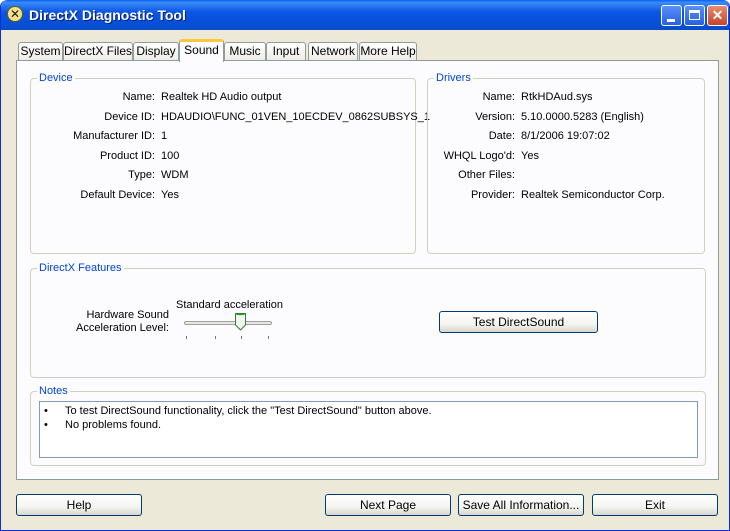 This screenshot has height=531, width=730. Describe the element at coordinates (671, 20) in the screenshot. I see `minimize-icon` at that location.